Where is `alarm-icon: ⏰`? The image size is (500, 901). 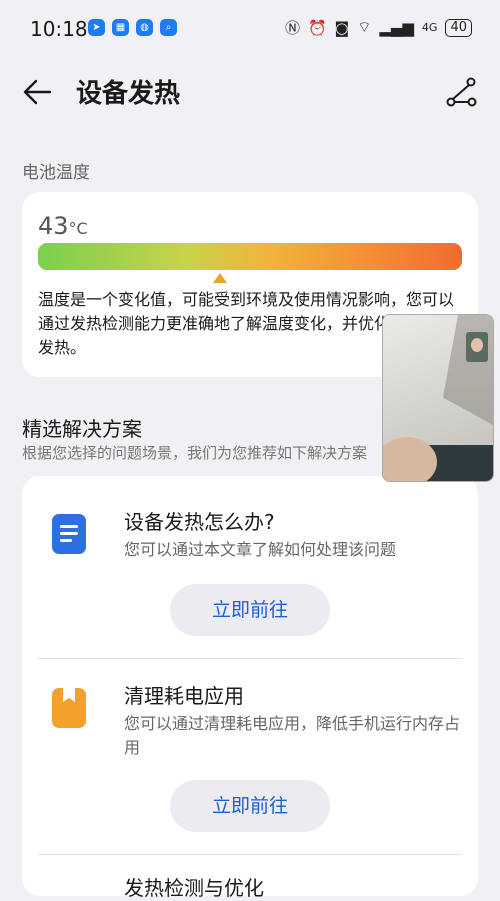 alarm-icon: ⏰ is located at coordinates (317, 27).